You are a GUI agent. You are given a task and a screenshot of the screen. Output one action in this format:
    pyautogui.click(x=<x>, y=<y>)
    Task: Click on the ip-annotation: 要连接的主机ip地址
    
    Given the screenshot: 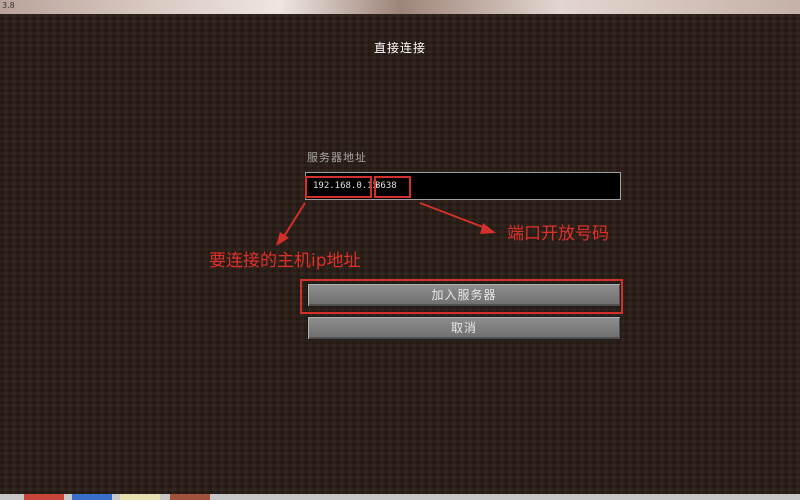 What is the action you would take?
    pyautogui.click(x=285, y=261)
    